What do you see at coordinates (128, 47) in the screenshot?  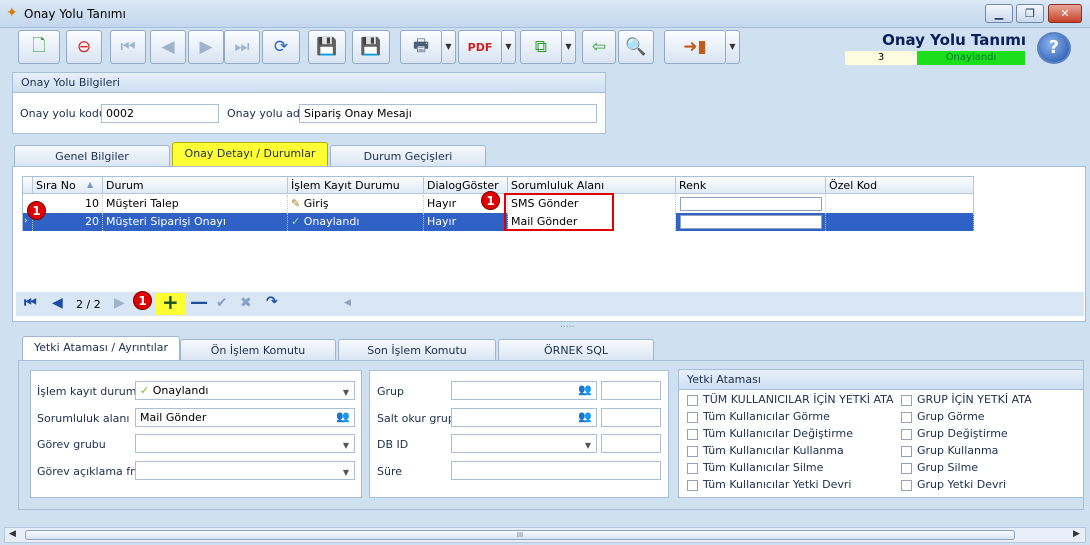 I see `first-record-button: ⏮` at bounding box center [128, 47].